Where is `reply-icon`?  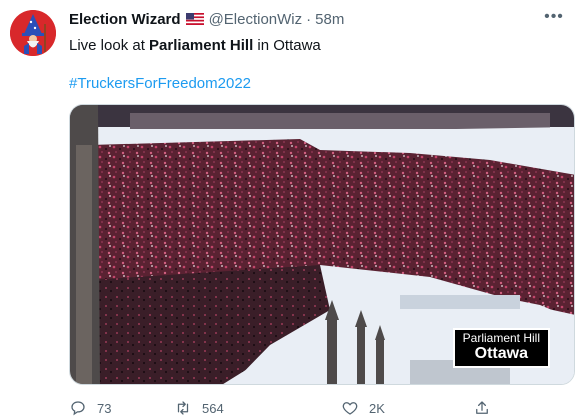
reply-icon is located at coordinates (78, 408).